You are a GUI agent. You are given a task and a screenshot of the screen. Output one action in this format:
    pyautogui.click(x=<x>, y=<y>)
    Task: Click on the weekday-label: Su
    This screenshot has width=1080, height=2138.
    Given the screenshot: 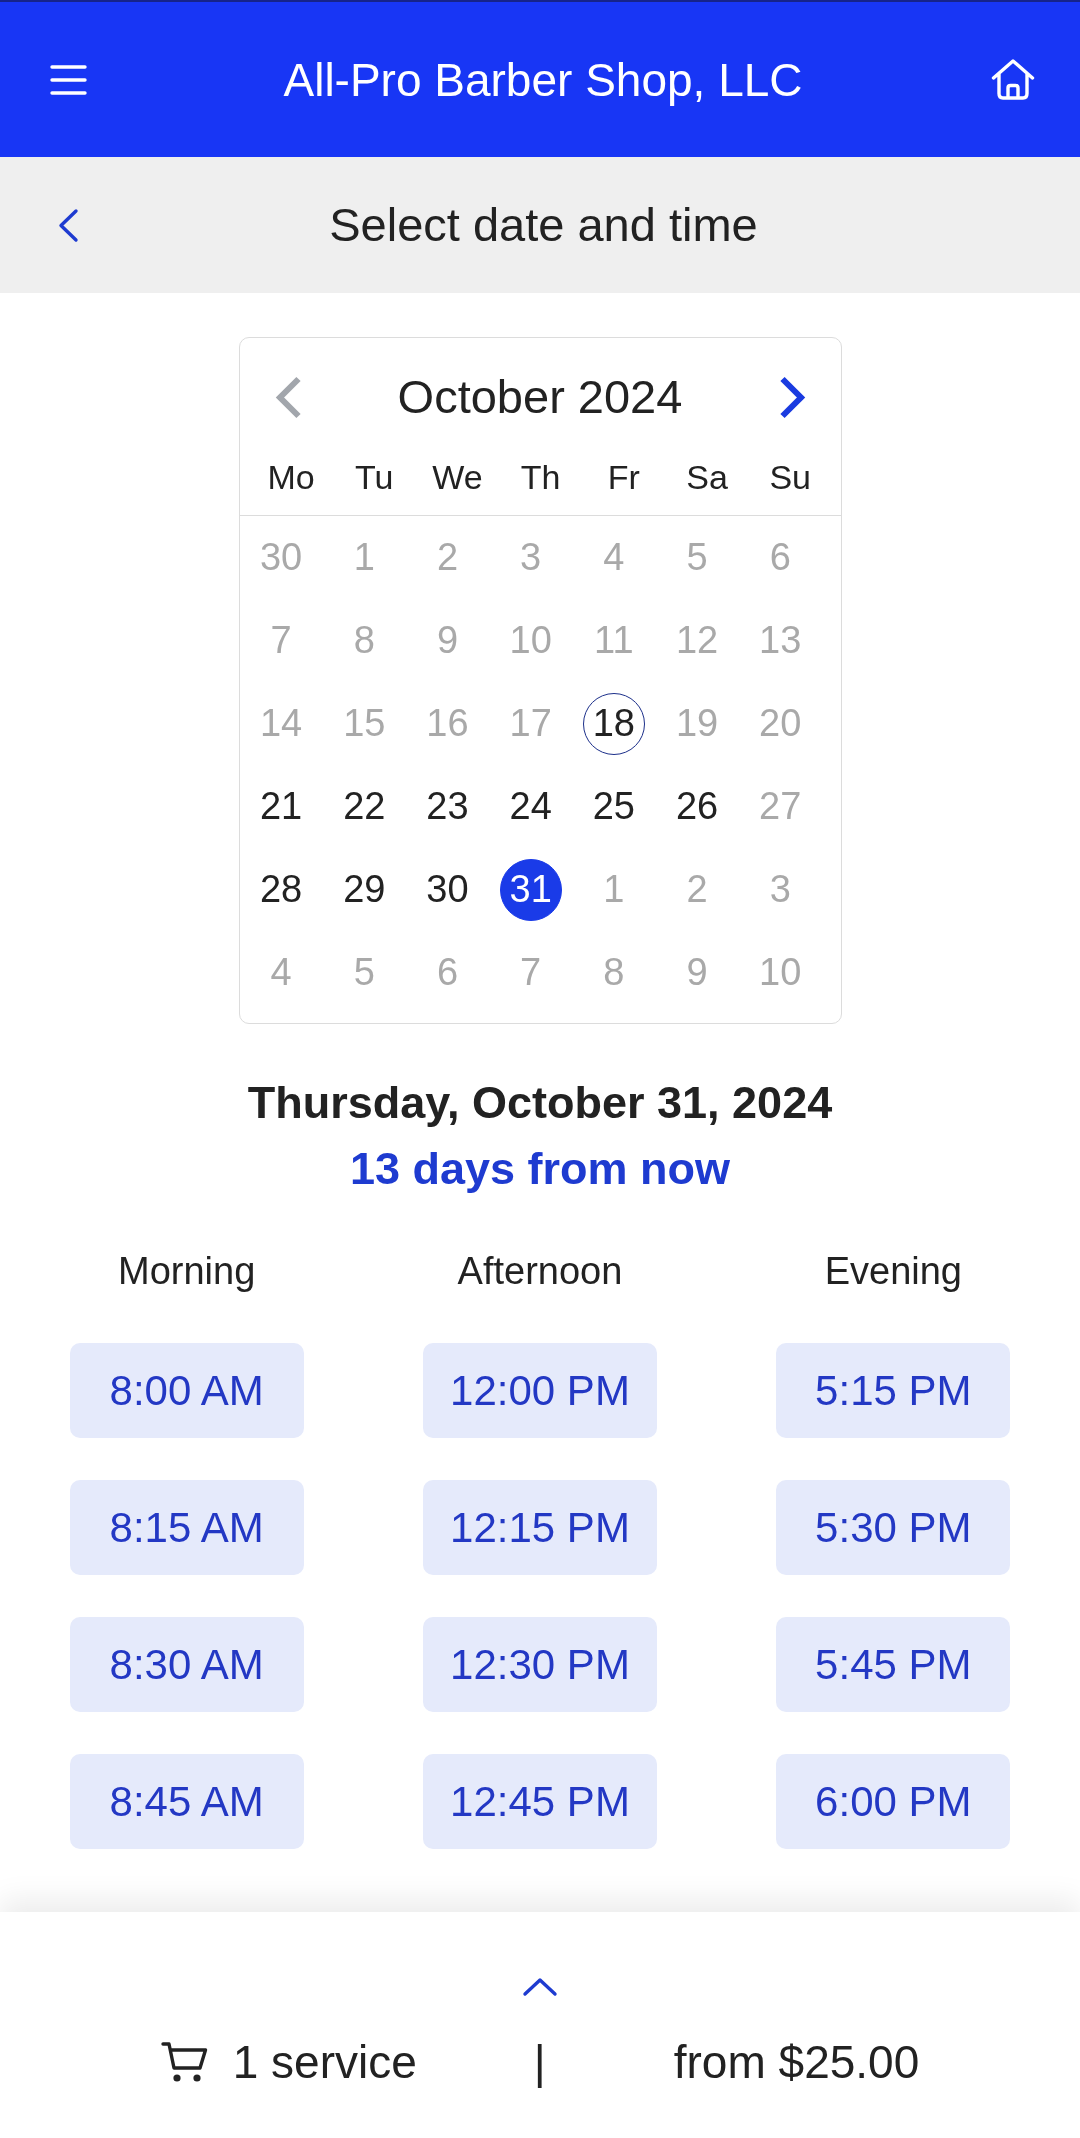 What is the action you would take?
    pyautogui.click(x=790, y=476)
    